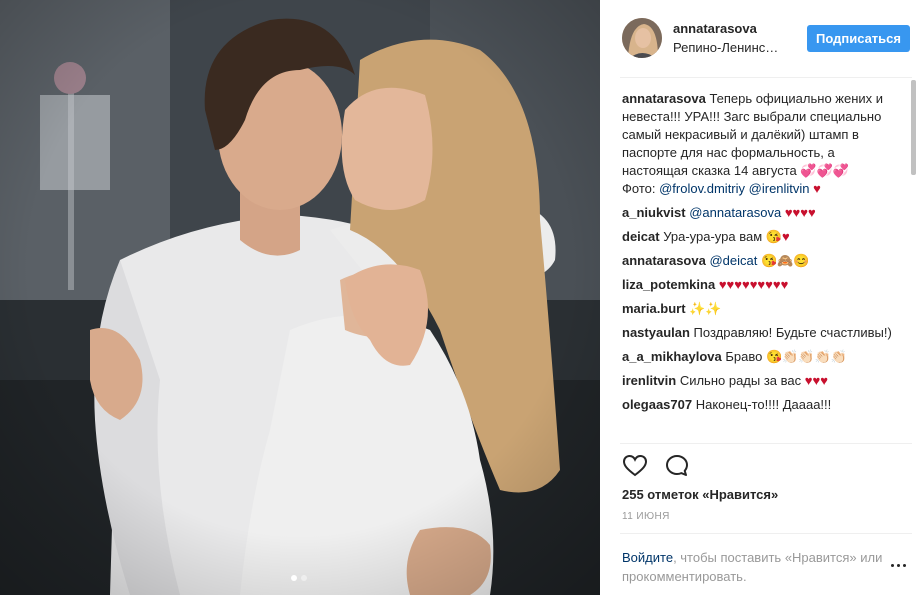  What do you see at coordinates (792, 332) in the screenshot?
I see `comment-text: Поздравляю! Будьте счастливы!)` at bounding box center [792, 332].